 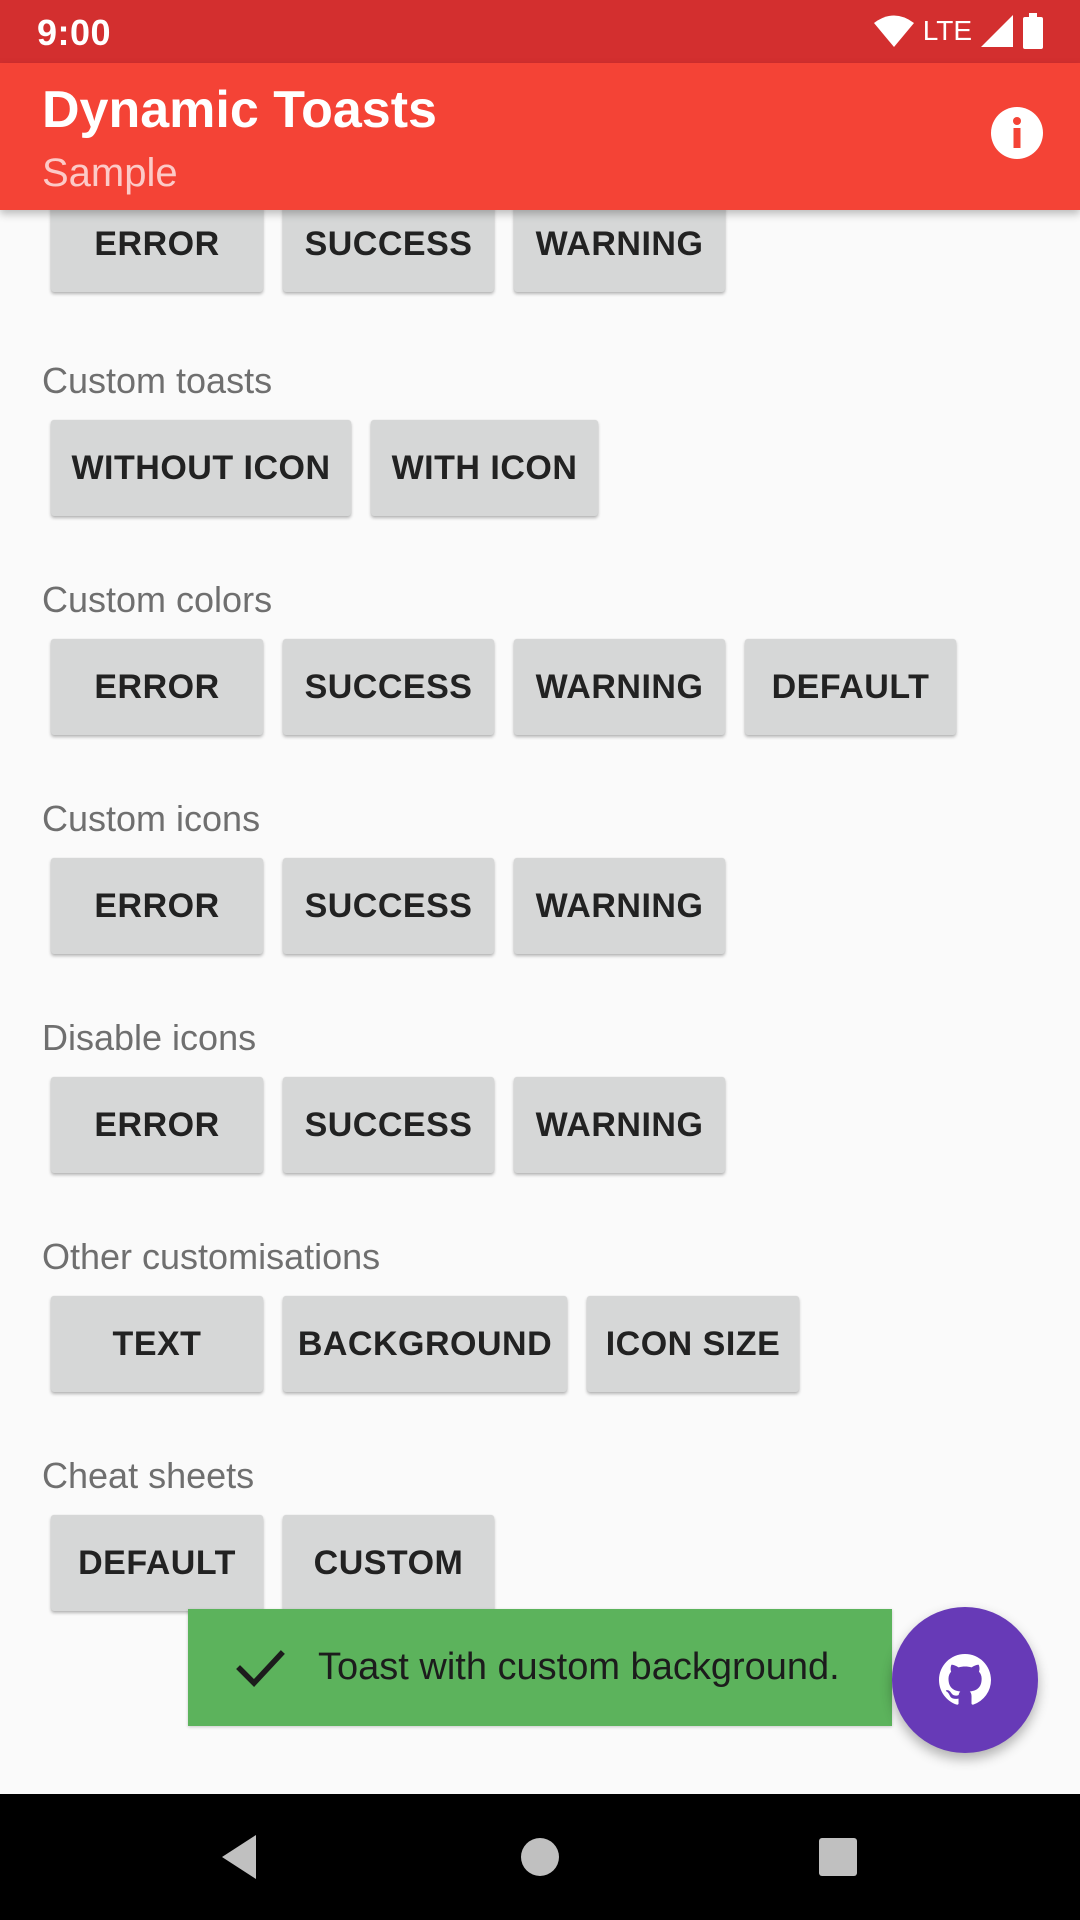 I want to click on home-button, so click(x=540, y=1857).